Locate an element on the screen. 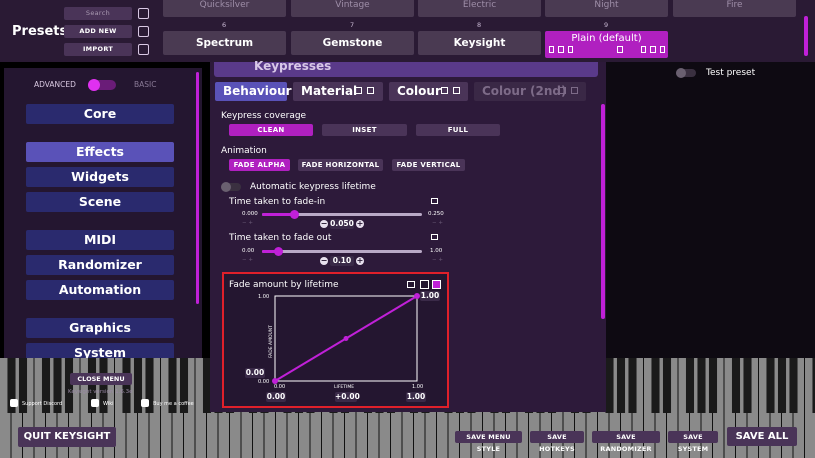 This screenshot has height=458, width=815. nav-randomizer: Randomizer is located at coordinates (100, 265).